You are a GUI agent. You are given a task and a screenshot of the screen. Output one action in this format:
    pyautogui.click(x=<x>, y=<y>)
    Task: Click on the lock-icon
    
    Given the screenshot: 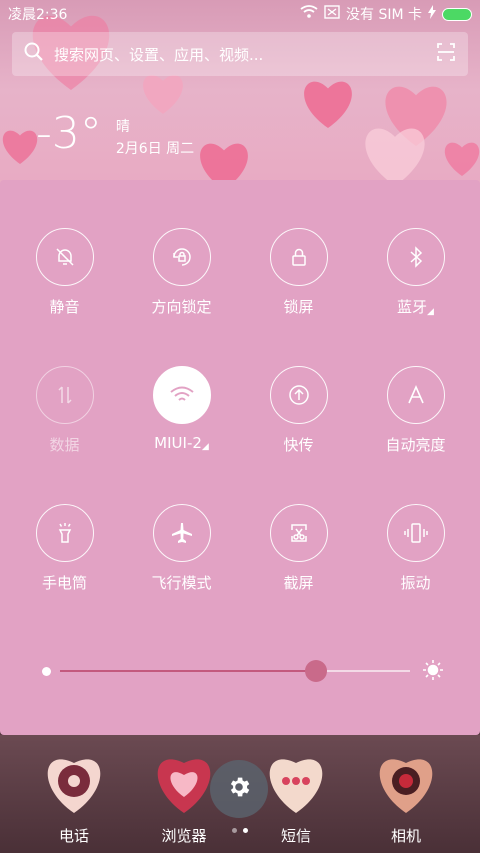 What is the action you would take?
    pyautogui.click(x=298, y=257)
    